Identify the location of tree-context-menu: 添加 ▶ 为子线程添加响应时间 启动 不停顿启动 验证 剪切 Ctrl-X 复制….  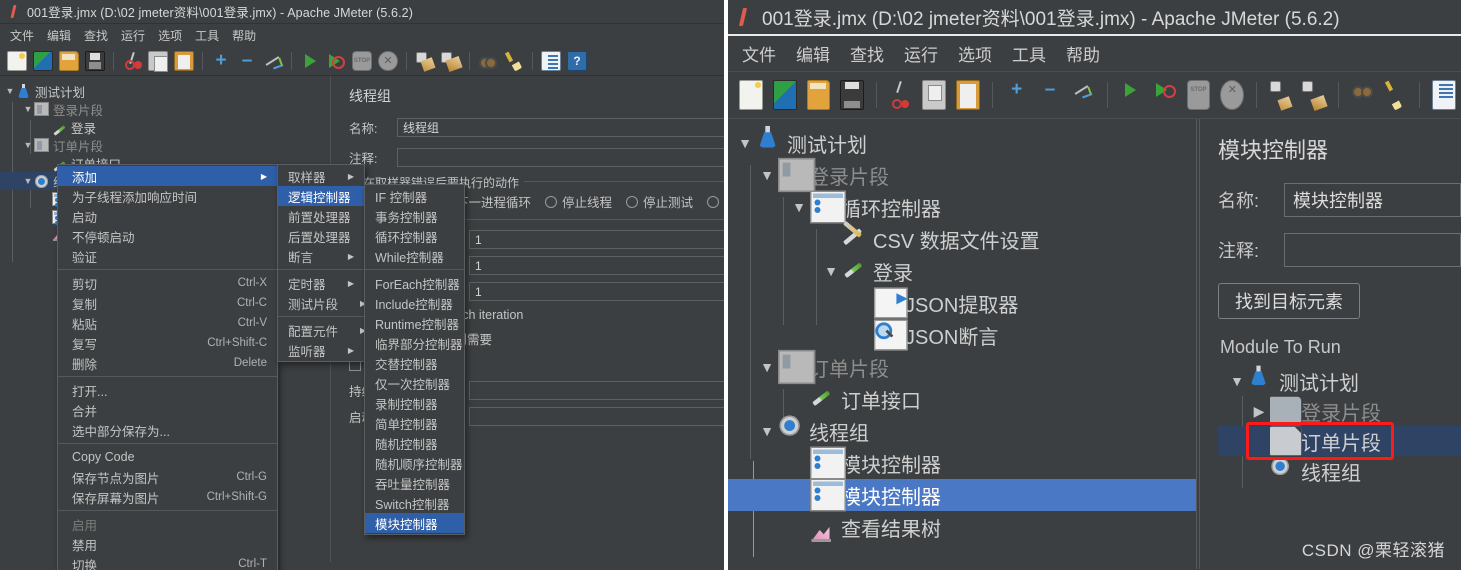
(167, 367).